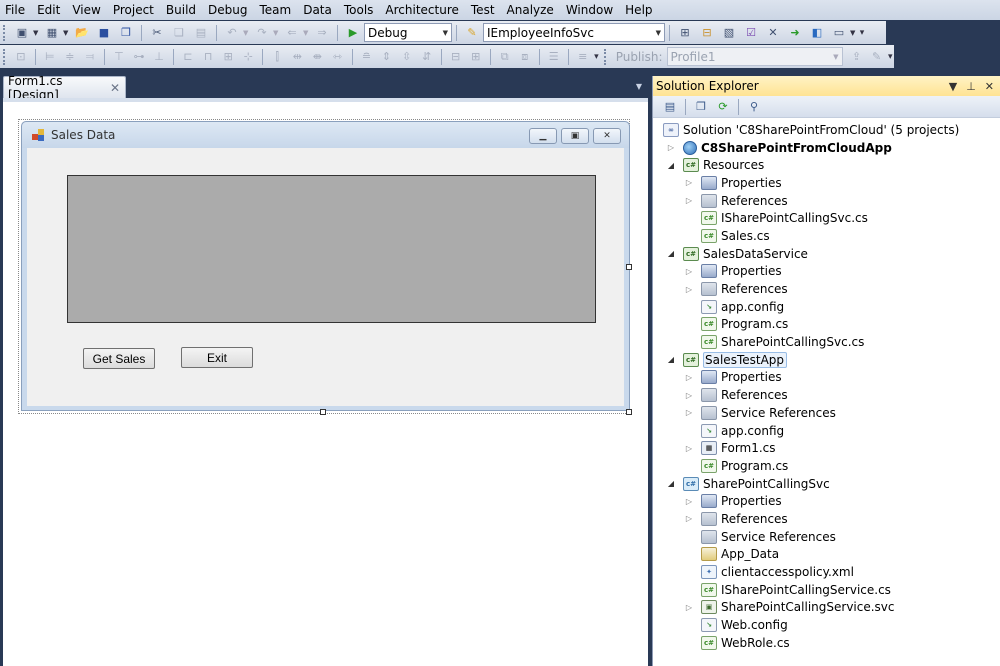 The height and width of the screenshot is (666, 1000). Describe the element at coordinates (476, 57) in the screenshot. I see `center-vertically-icon: ⊞` at that location.